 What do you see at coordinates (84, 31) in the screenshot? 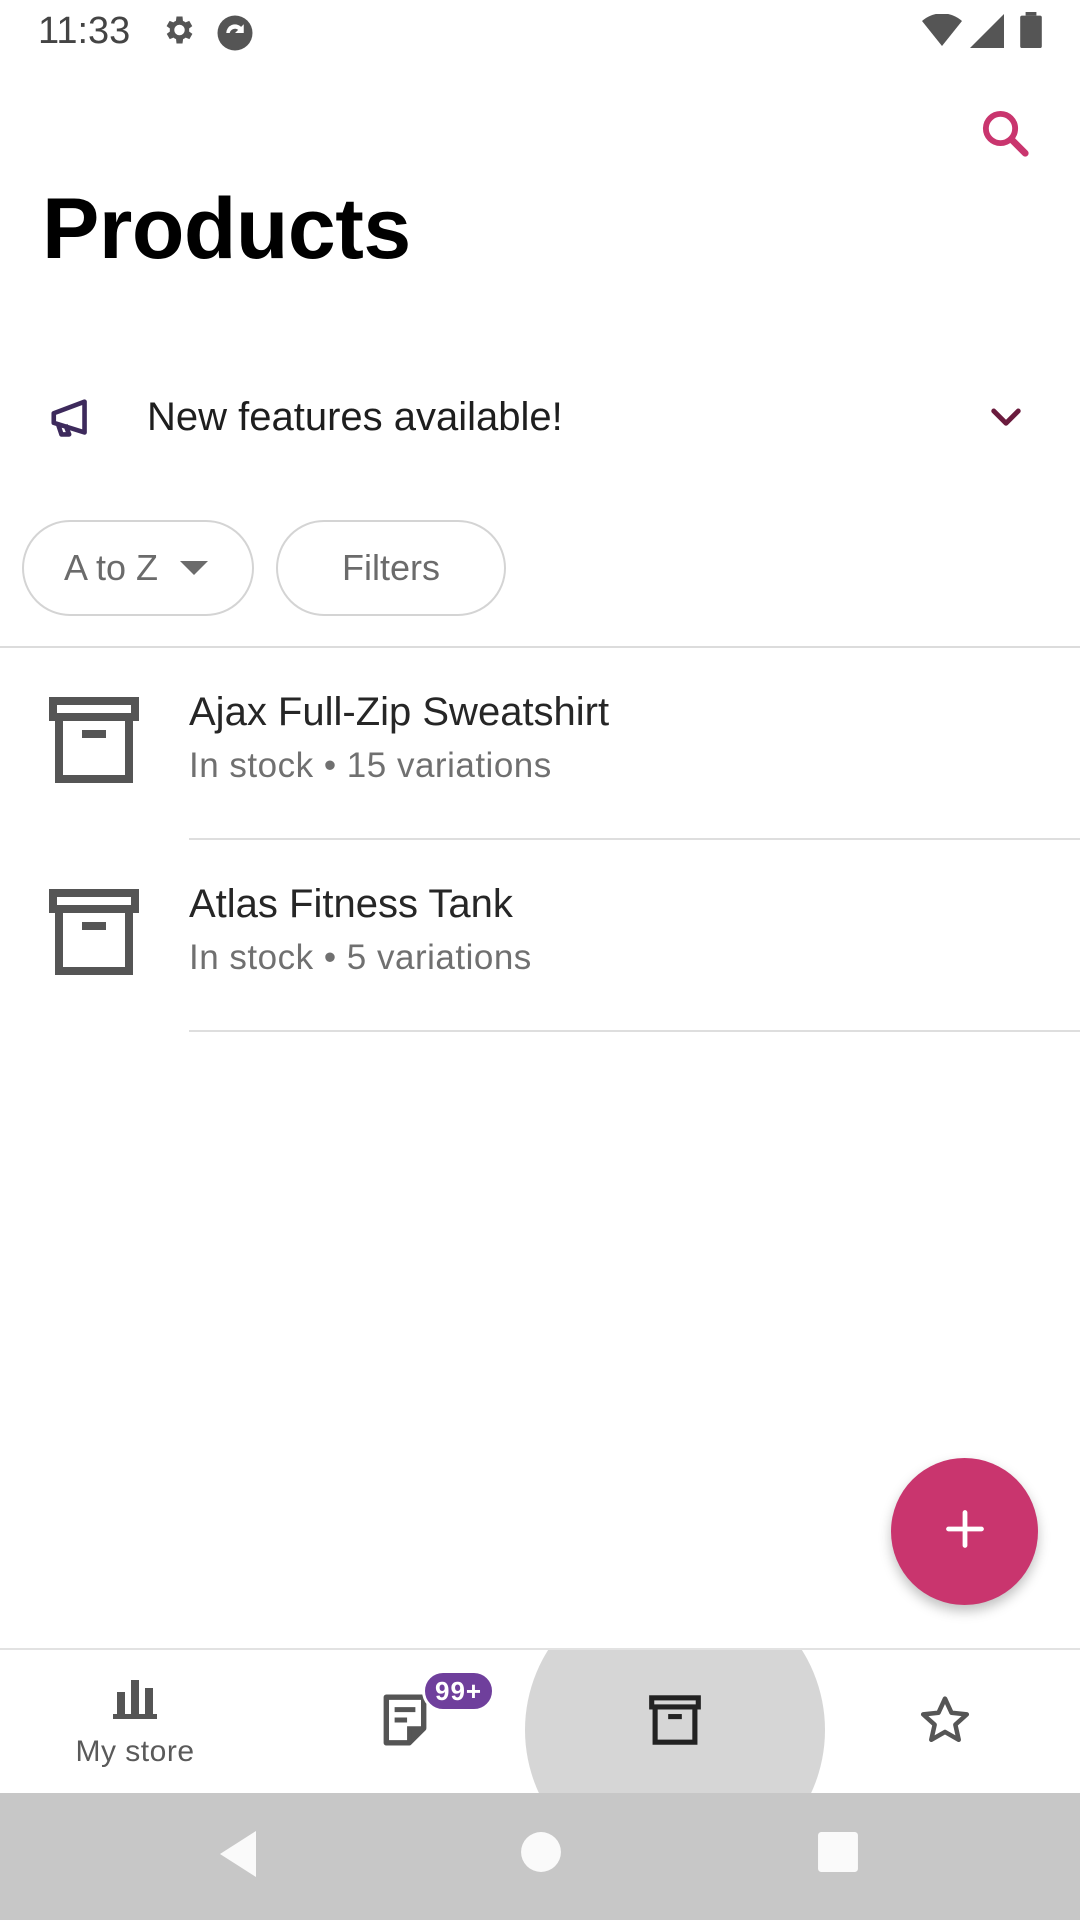
I see `status-time: 11:33` at bounding box center [84, 31].